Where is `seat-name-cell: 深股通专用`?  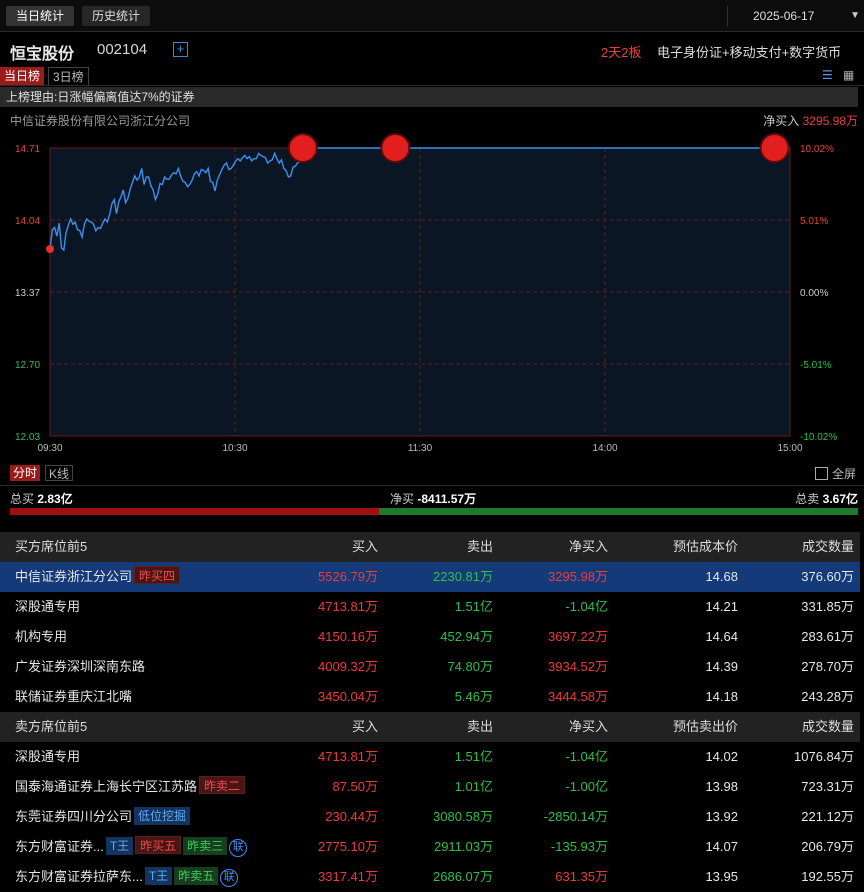
seat-name-cell: 深股通专用 is located at coordinates (47, 607).